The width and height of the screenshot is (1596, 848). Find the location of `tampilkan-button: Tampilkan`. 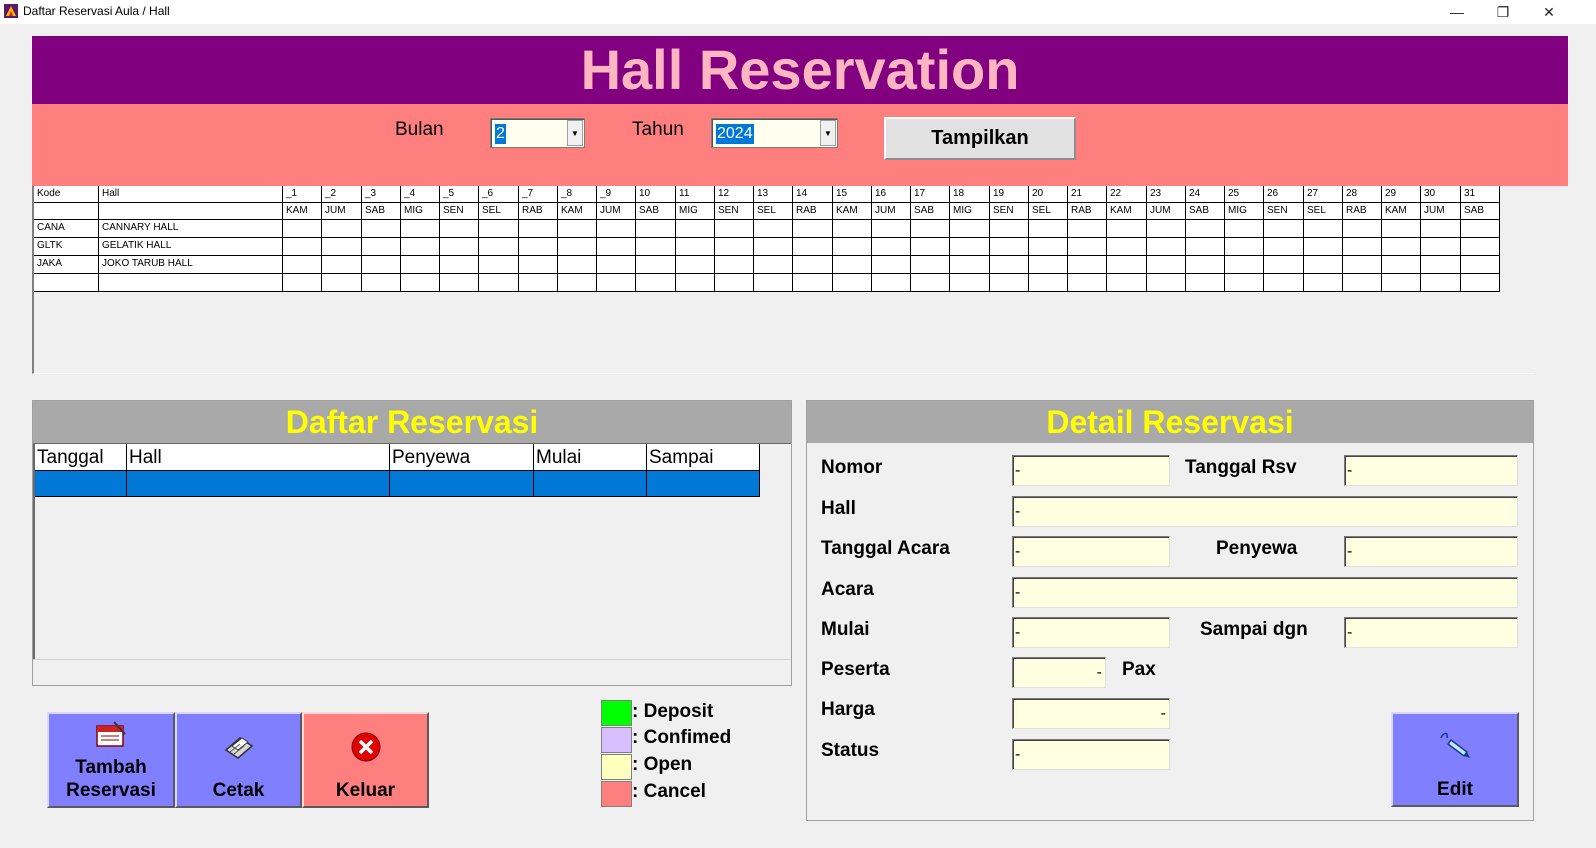

tampilkan-button: Tampilkan is located at coordinates (980, 138).